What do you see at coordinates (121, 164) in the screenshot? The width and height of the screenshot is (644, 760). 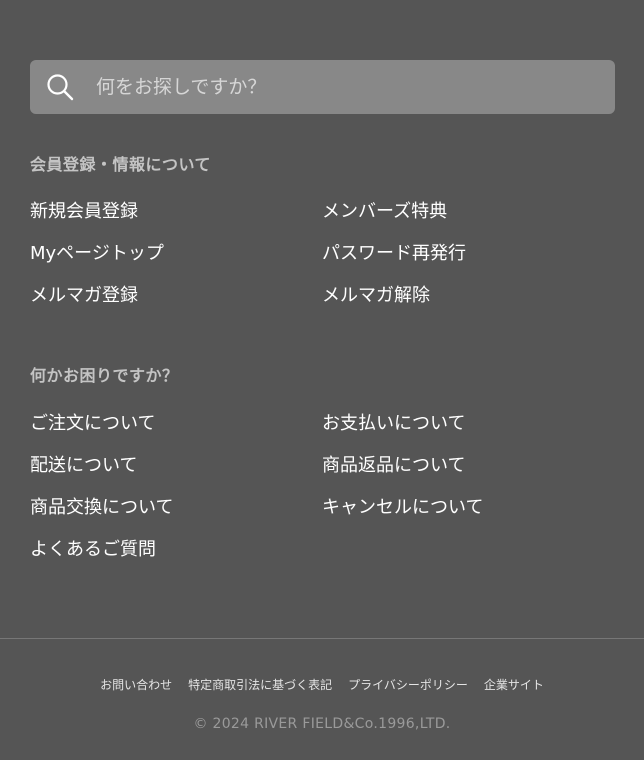 I see `member-section-title: 会員登録・情報について` at bounding box center [121, 164].